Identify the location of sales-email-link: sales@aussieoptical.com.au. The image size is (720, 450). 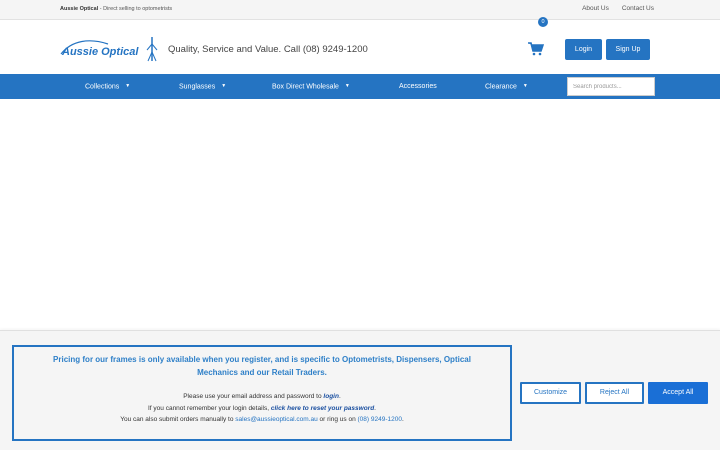
(276, 419).